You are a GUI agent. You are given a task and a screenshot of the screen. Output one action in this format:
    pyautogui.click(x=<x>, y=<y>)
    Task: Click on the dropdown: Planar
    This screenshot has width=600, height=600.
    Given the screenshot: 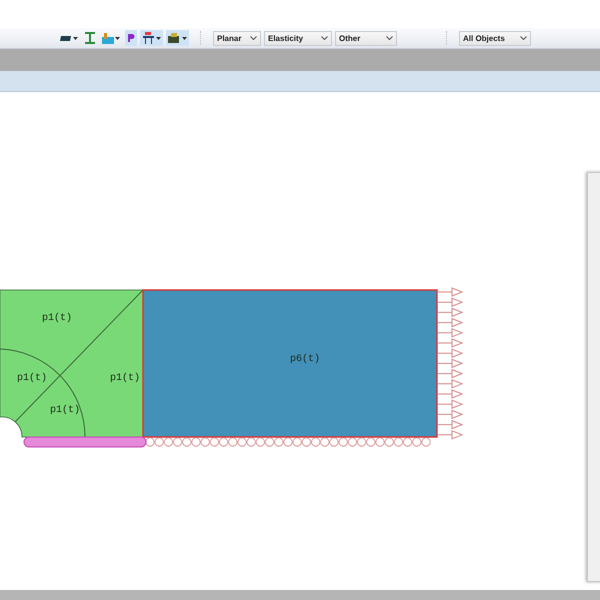 What is the action you would take?
    pyautogui.click(x=237, y=38)
    